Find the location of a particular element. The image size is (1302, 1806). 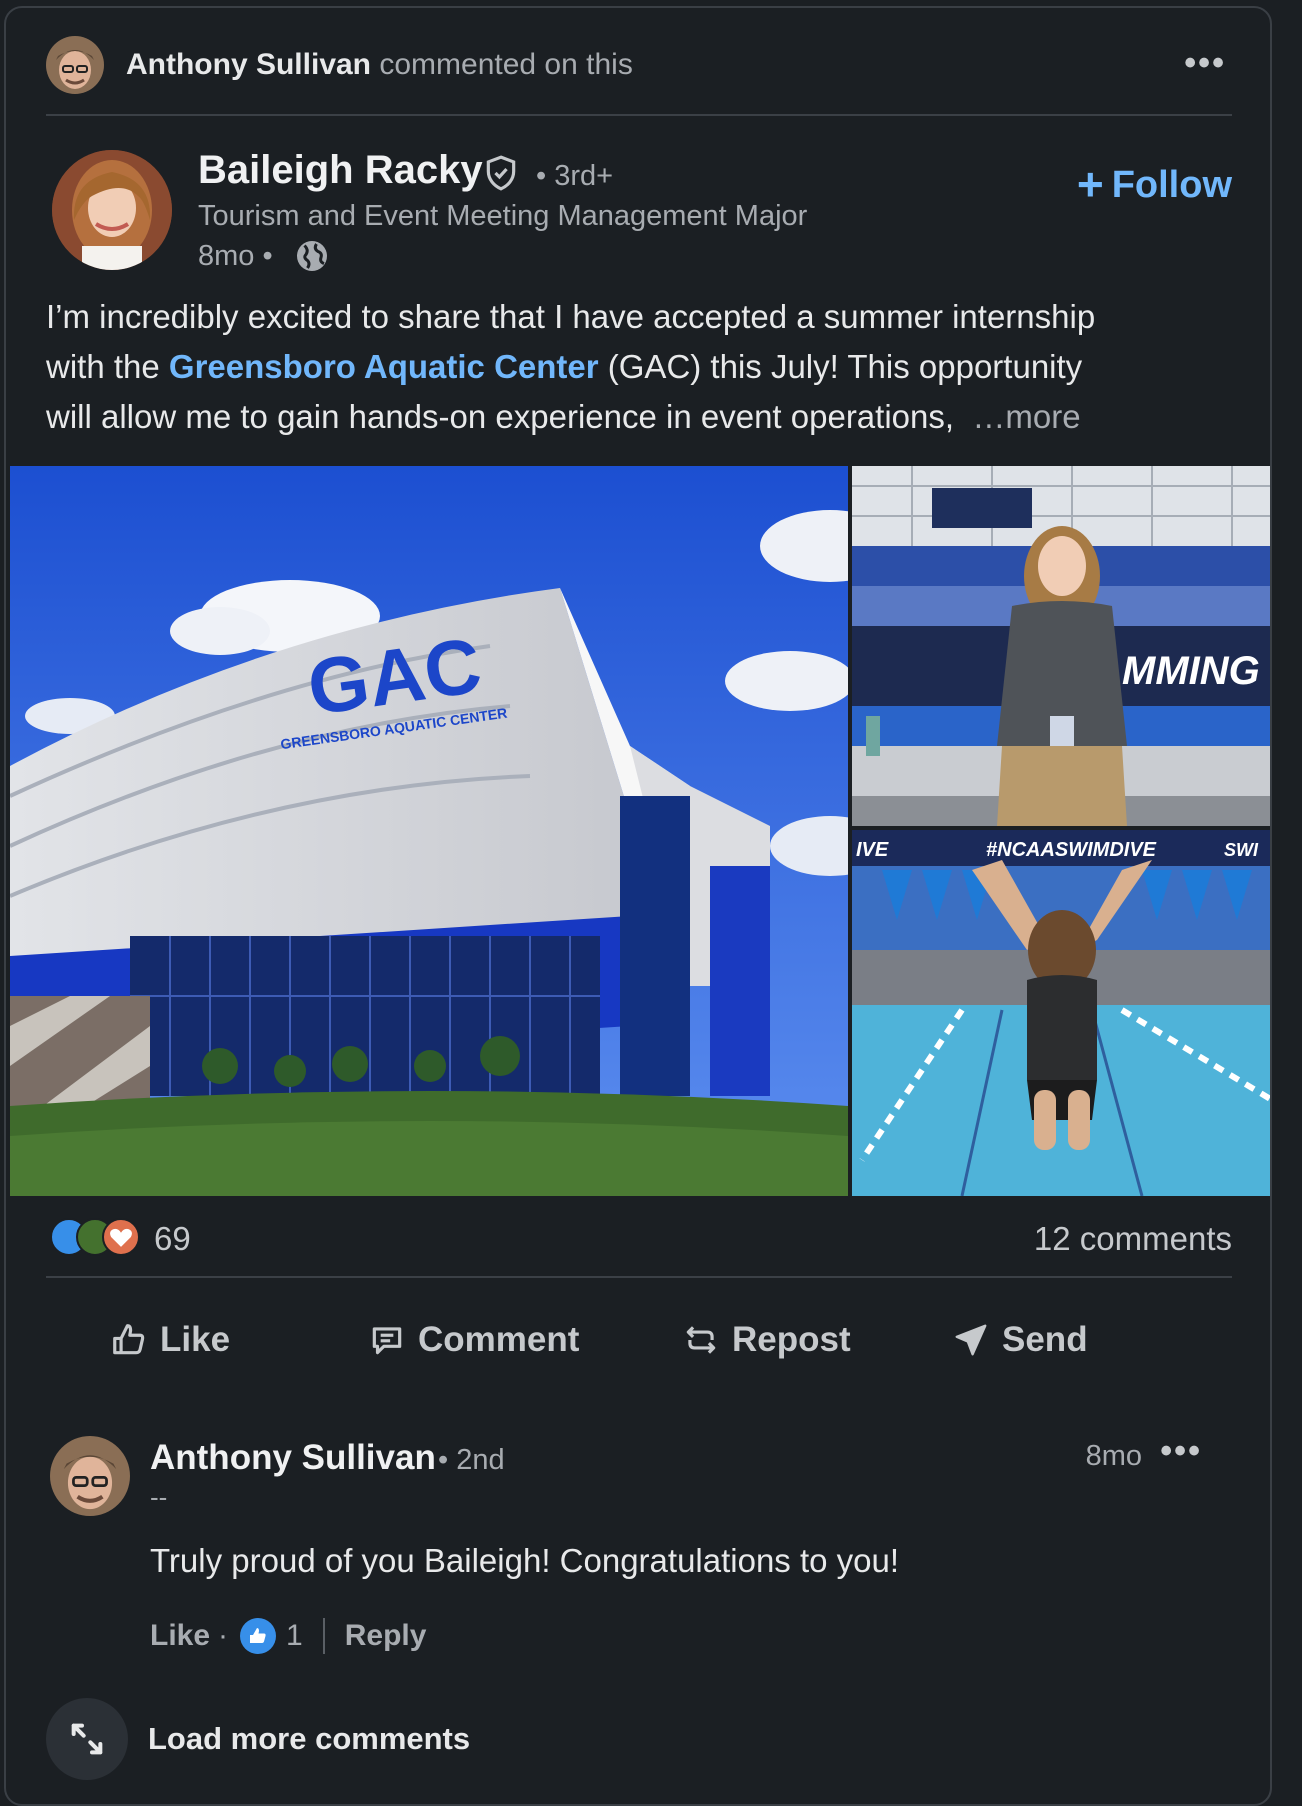

hashtag-banner: #NCAASWIMDIVE is located at coordinates (1071, 850).